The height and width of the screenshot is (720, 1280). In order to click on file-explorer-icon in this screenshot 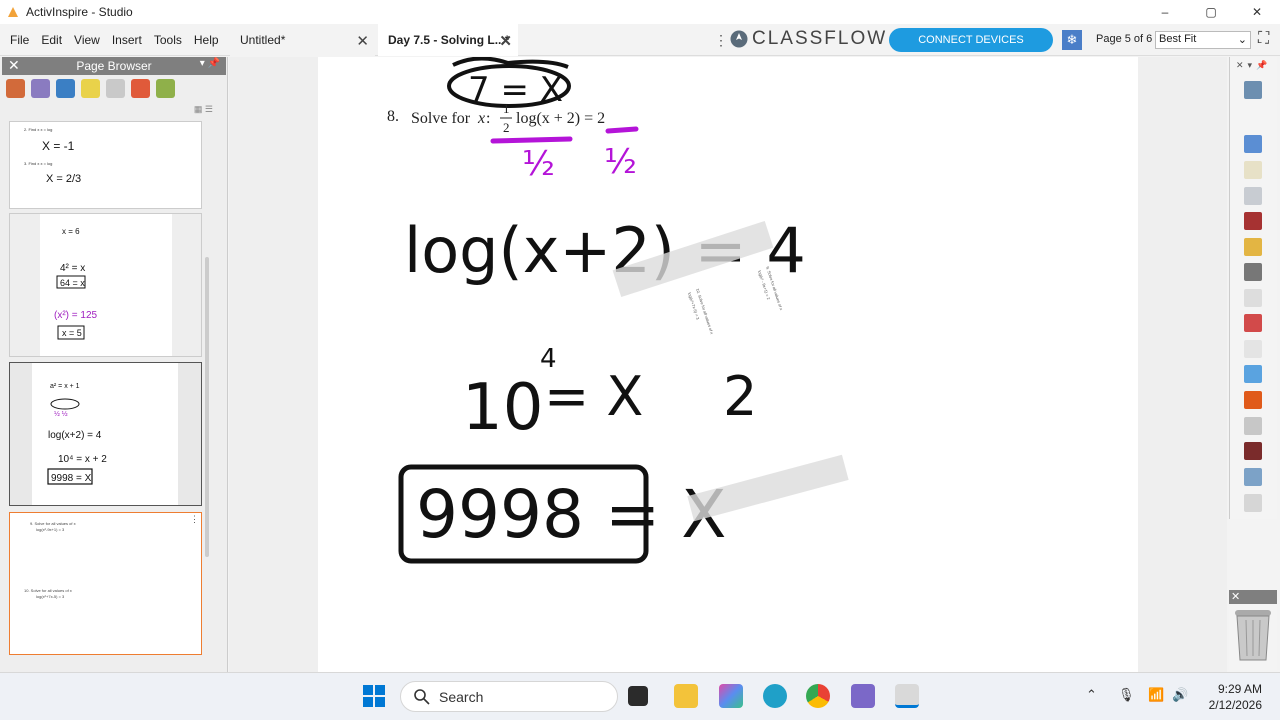, I will do `click(686, 696)`.